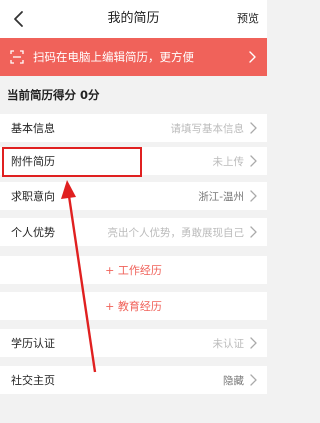 The width and height of the screenshot is (320, 423). I want to click on row-education-certification: 学历认证 未认证, so click(133, 343).